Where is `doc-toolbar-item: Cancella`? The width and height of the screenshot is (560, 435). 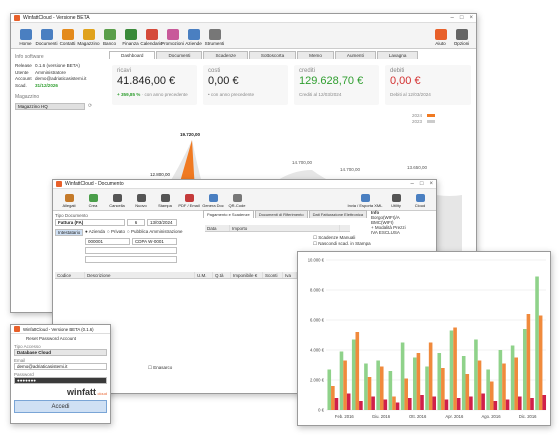 doc-toolbar-item: Cancella is located at coordinates (117, 201).